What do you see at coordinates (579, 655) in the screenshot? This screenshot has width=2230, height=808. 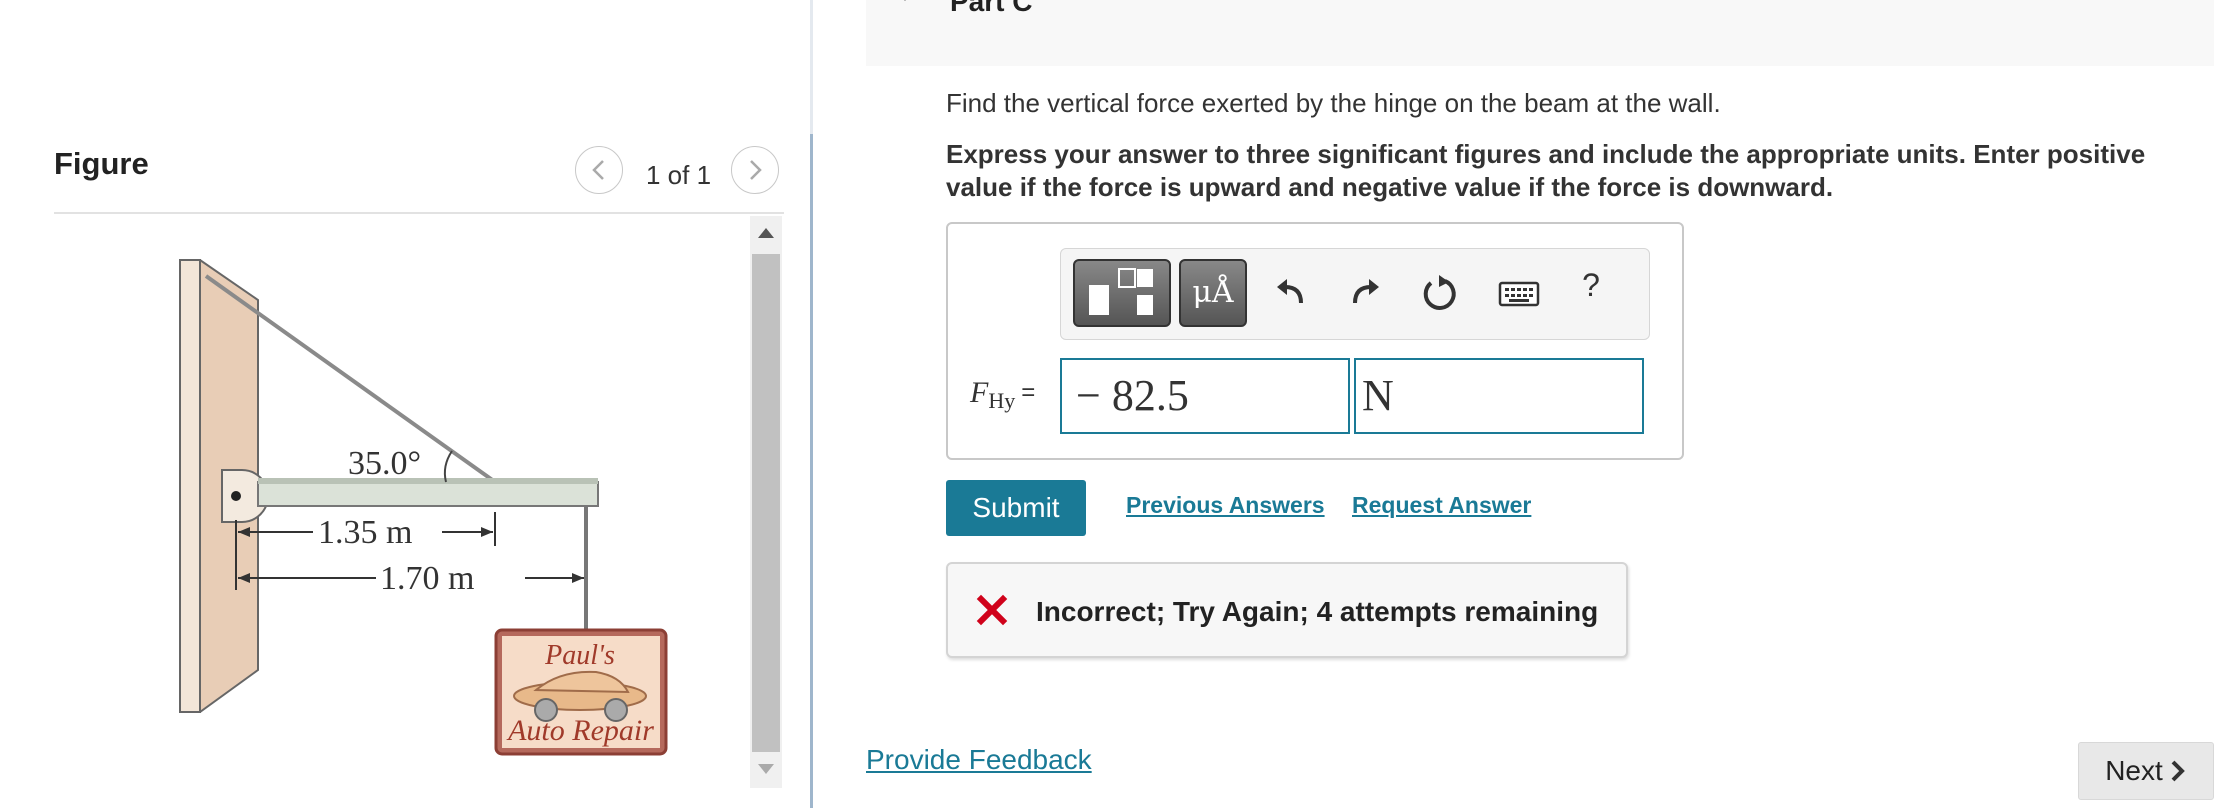 I see `sign-line-1: Paul's` at bounding box center [579, 655].